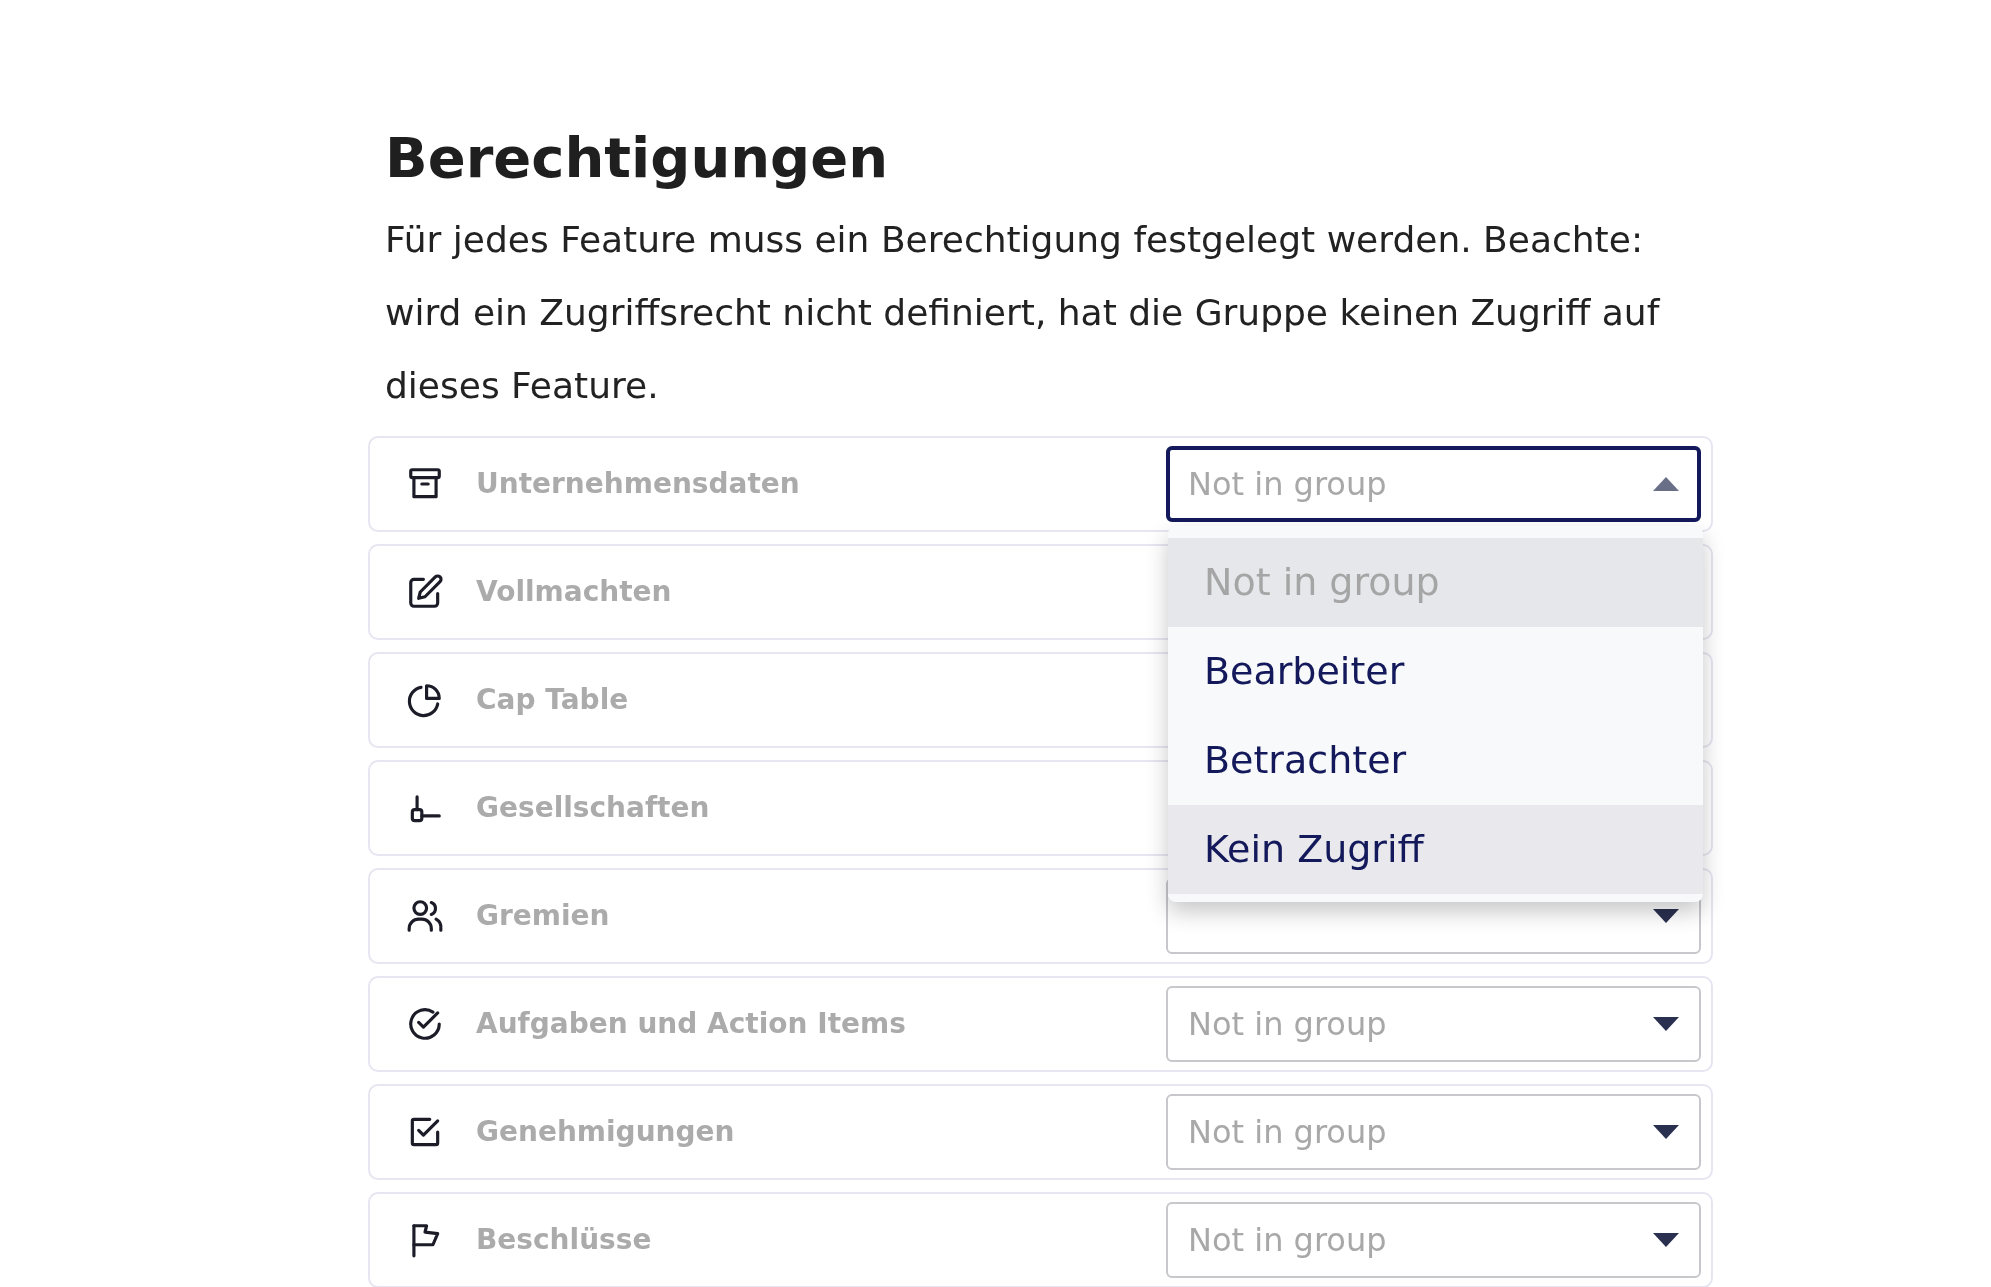 The height and width of the screenshot is (1287, 1991). Describe the element at coordinates (1435, 671) in the screenshot. I see `dropdown-option: Bearbeiter` at that location.